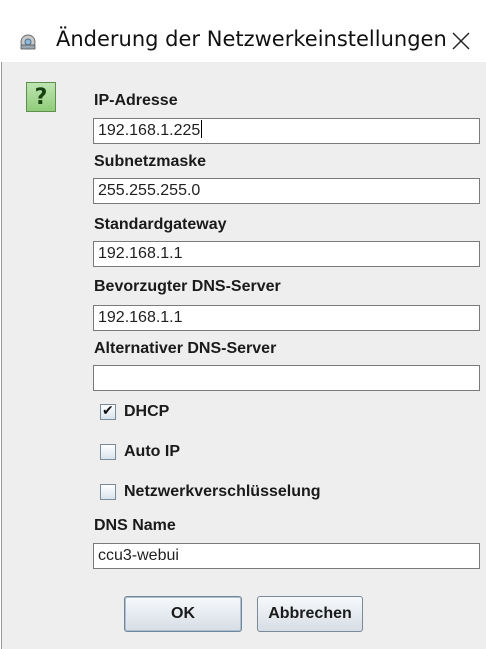  I want to click on ip-address-field: 192.168.1.225, so click(286, 131).